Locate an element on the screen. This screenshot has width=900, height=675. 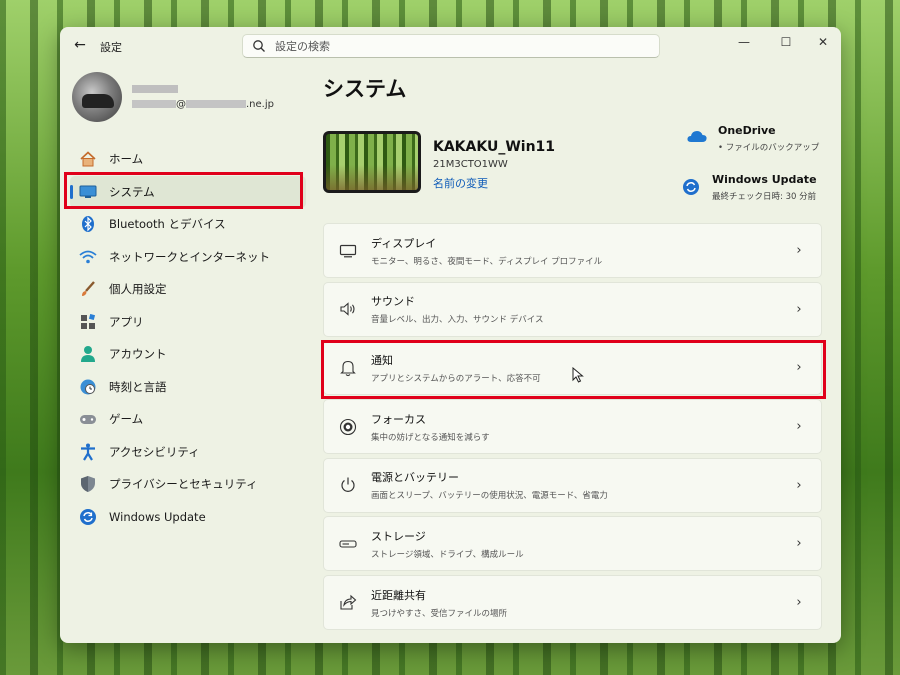
row-subtitle: 見つけやすさ、受信ファイルの場所 is located at coordinates (439, 613).